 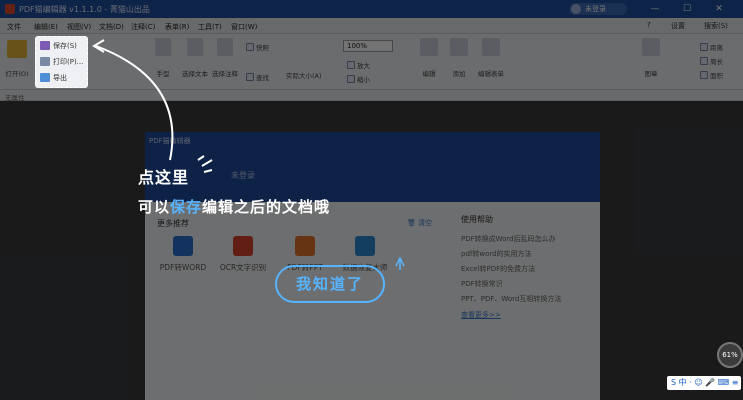 I want to click on ime-toolbar: S 中 · ☺ 🎤 ⌨ ≡, so click(x=704, y=383).